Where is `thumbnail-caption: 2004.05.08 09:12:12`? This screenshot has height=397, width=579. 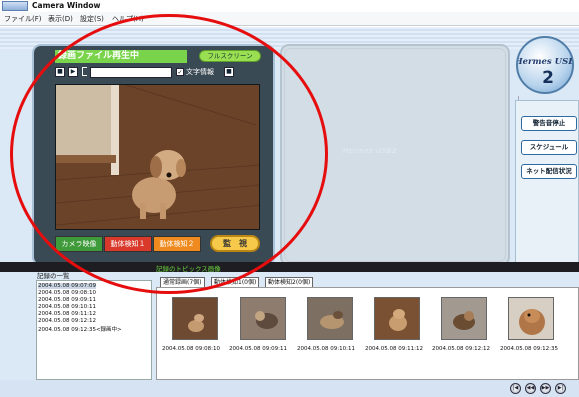 thumbnail-caption: 2004.05.08 09:12:12 is located at coordinates (461, 349).